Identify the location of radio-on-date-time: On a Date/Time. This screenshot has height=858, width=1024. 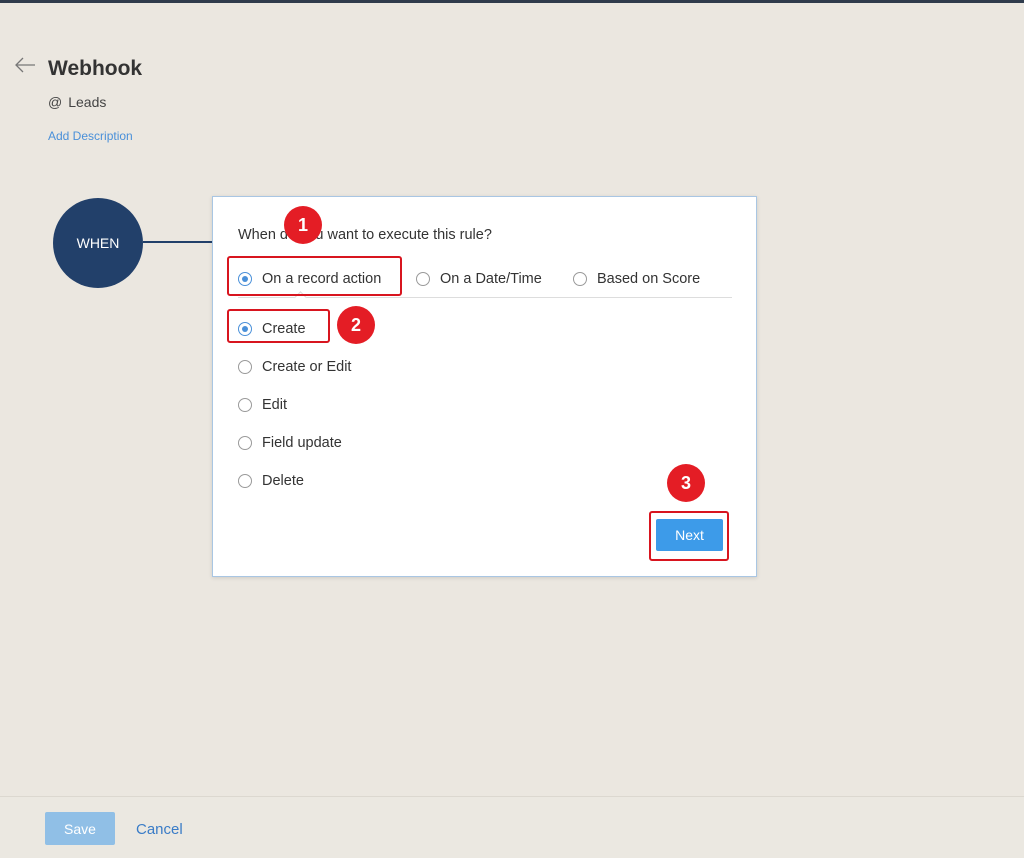
(479, 279).